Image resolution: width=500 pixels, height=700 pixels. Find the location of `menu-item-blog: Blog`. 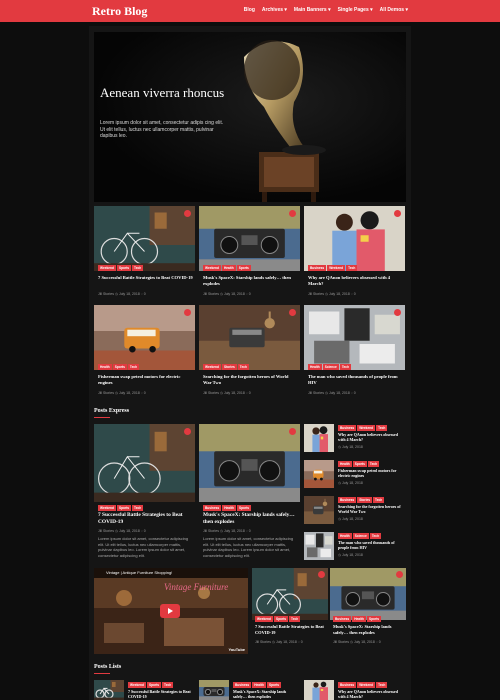

menu-item-blog: Blog is located at coordinates (249, 10).